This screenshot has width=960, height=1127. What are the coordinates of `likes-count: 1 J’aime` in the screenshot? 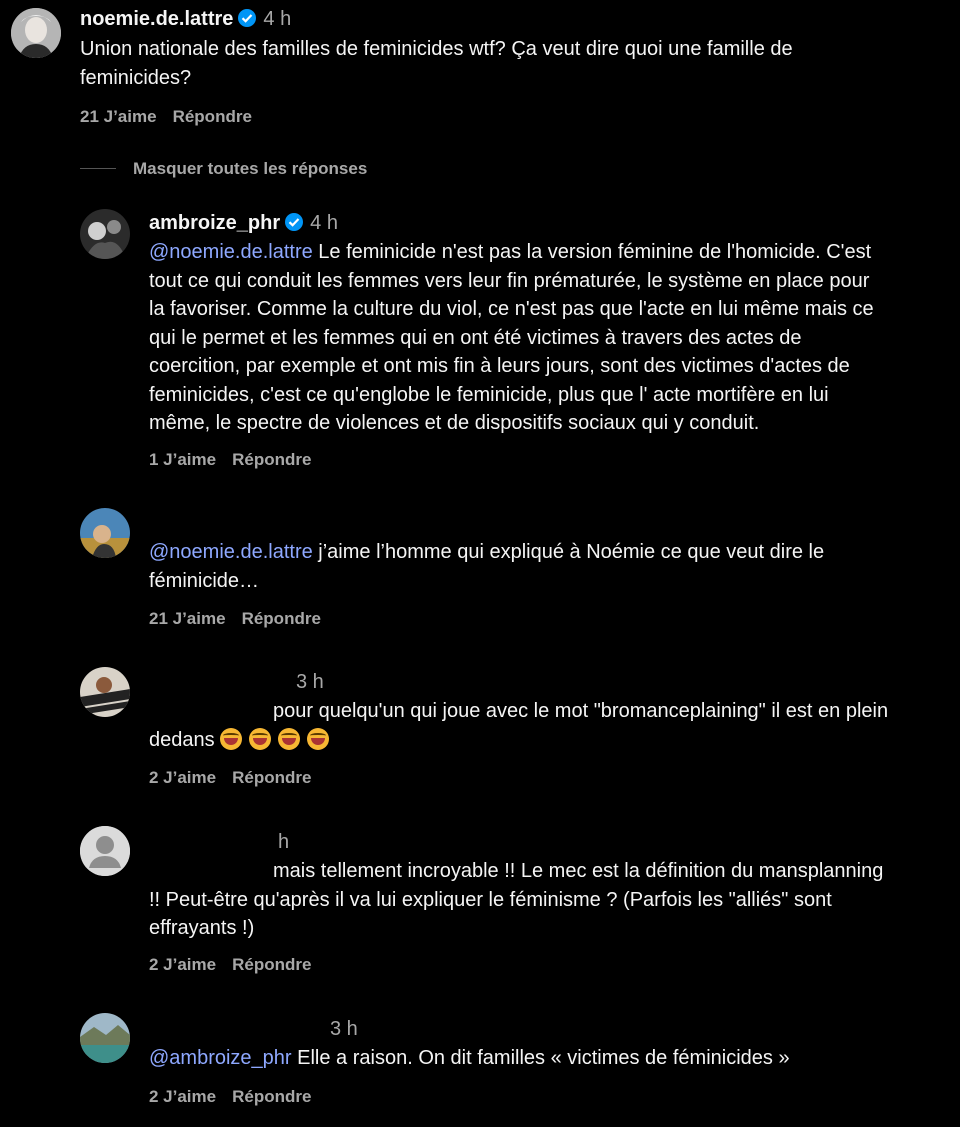 It's located at (182, 459).